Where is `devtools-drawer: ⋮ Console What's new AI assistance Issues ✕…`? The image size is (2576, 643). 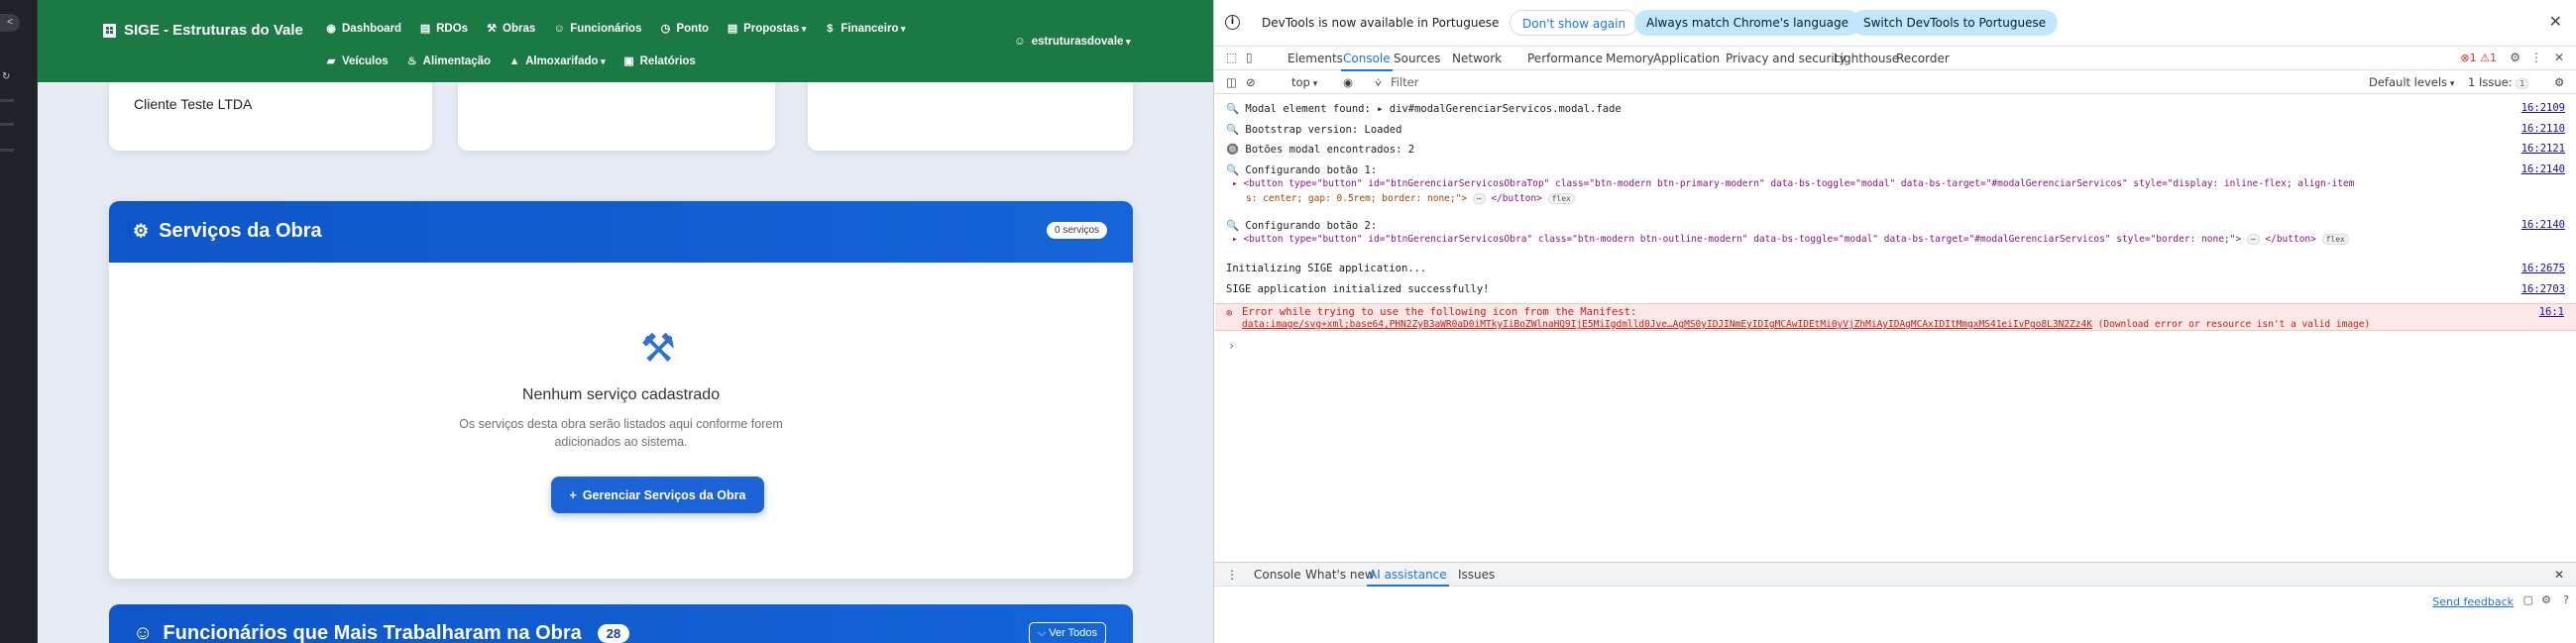 devtools-drawer: ⋮ Console What's new AI assistance Issues ✕… is located at coordinates (1895, 602).